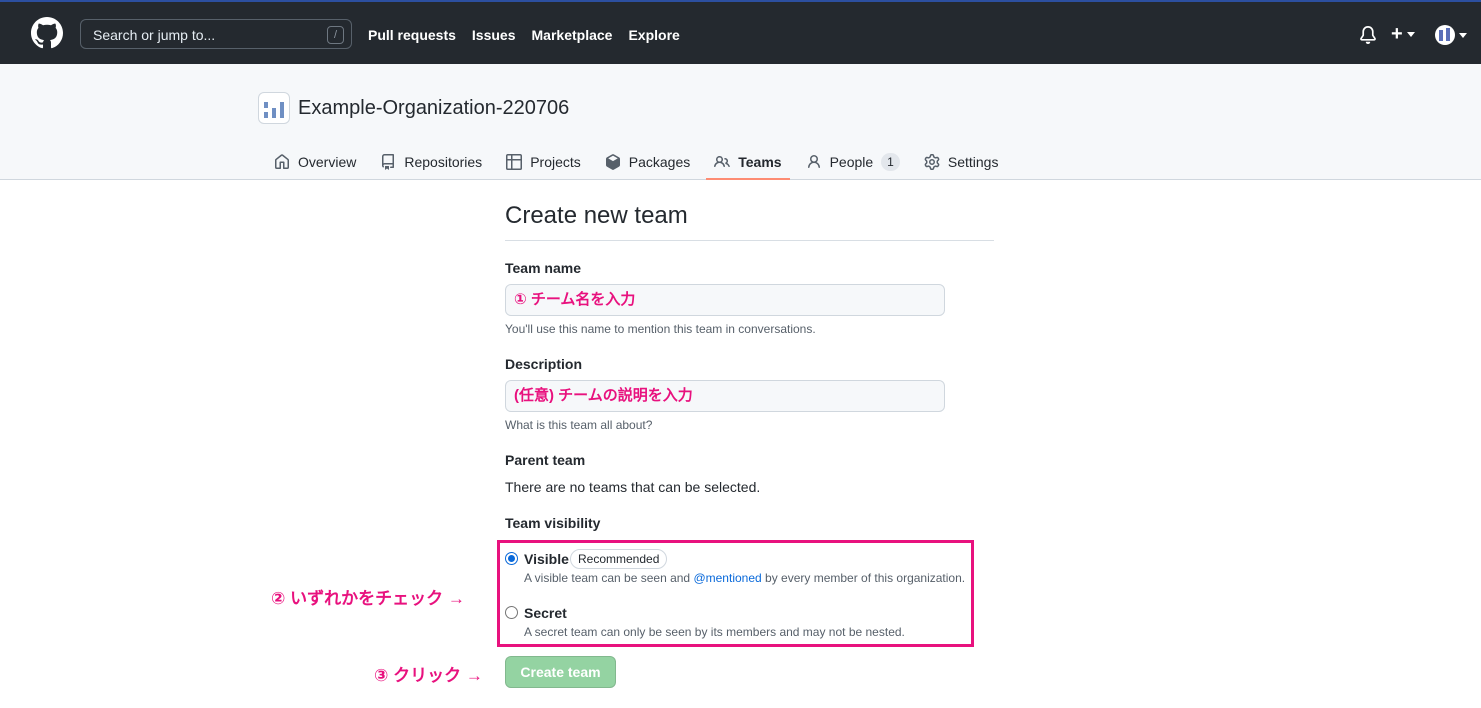 The image size is (1481, 708). What do you see at coordinates (932, 162) in the screenshot?
I see `gear-icon` at bounding box center [932, 162].